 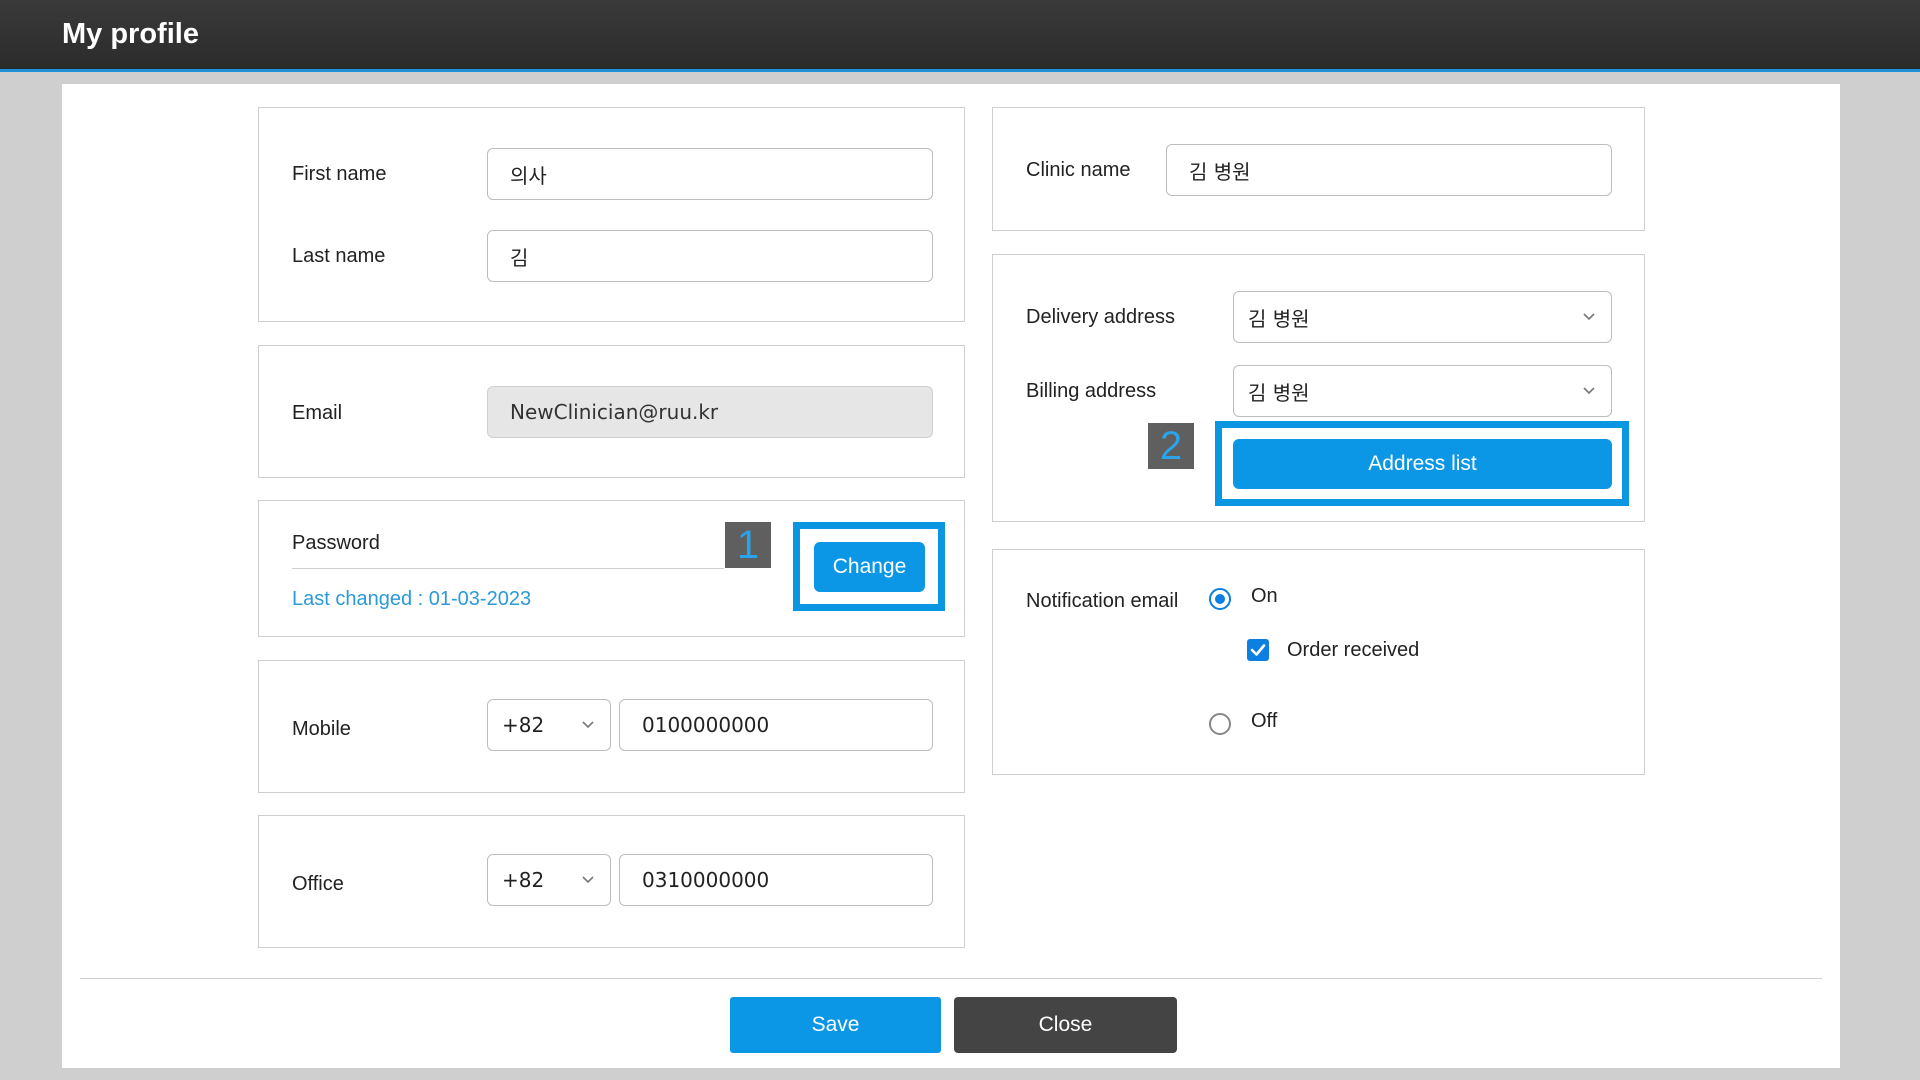 What do you see at coordinates (611, 726) in the screenshot?
I see `mobile-card: Mobile +82 0100000000` at bounding box center [611, 726].